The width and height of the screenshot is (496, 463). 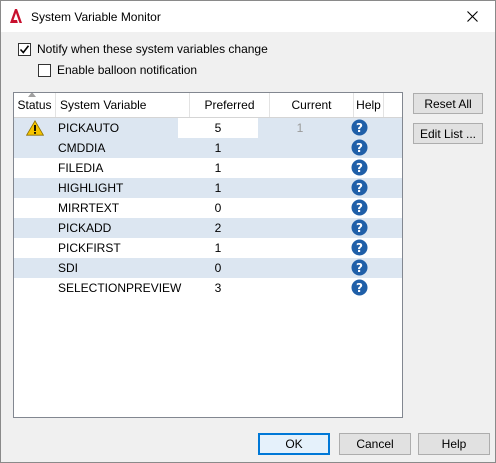 What do you see at coordinates (103, 105) in the screenshot?
I see `column-variable-label: System Variable` at bounding box center [103, 105].